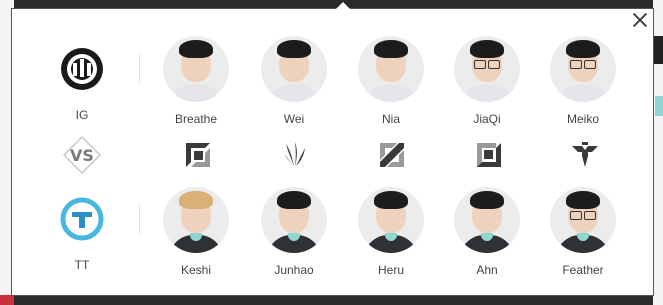  What do you see at coordinates (294, 154) in the screenshot?
I see `jungle-icon` at bounding box center [294, 154].